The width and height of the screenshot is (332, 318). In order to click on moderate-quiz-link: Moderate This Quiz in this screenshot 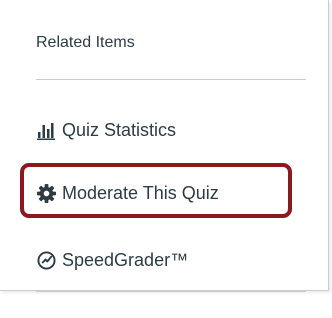, I will do `click(127, 193)`.